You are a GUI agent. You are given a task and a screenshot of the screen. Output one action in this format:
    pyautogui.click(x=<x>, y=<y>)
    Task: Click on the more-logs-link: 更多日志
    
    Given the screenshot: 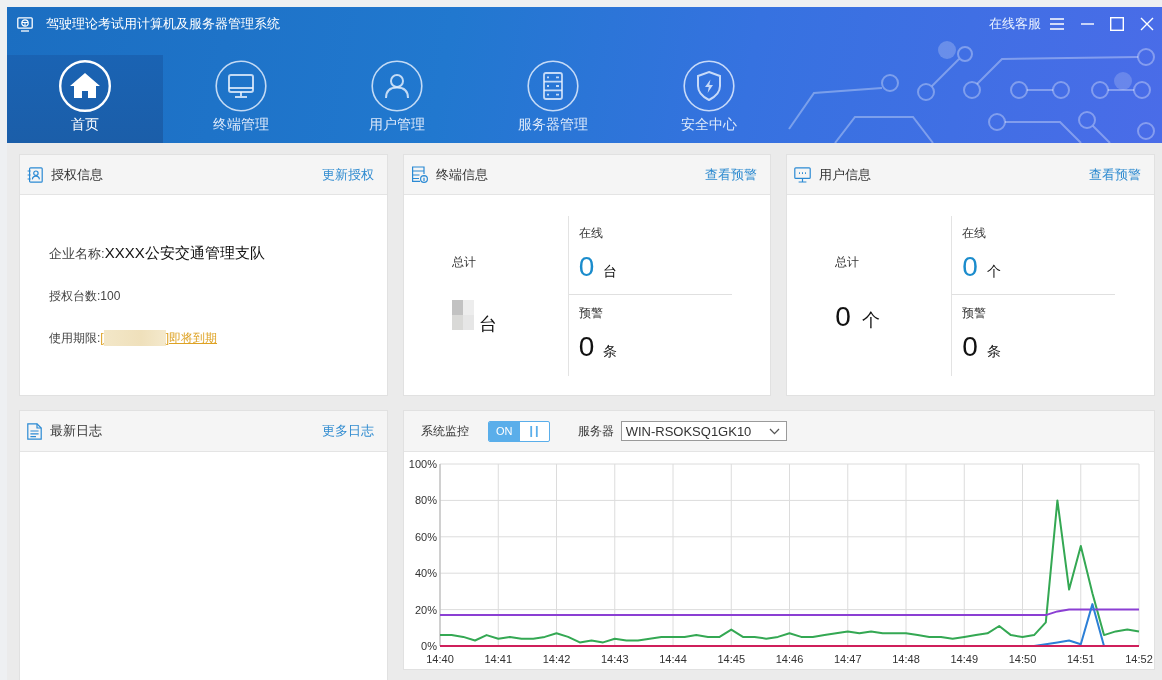 What is the action you would take?
    pyautogui.click(x=347, y=431)
    